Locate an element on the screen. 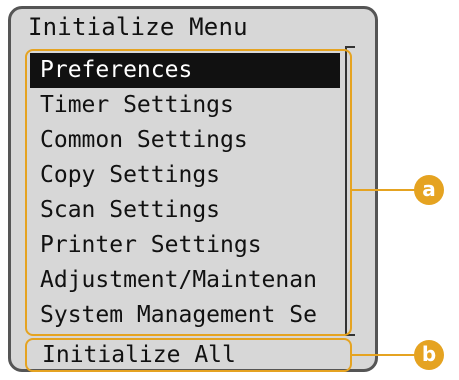 The width and height of the screenshot is (459, 380). callout-leader-a is located at coordinates (384, 190).